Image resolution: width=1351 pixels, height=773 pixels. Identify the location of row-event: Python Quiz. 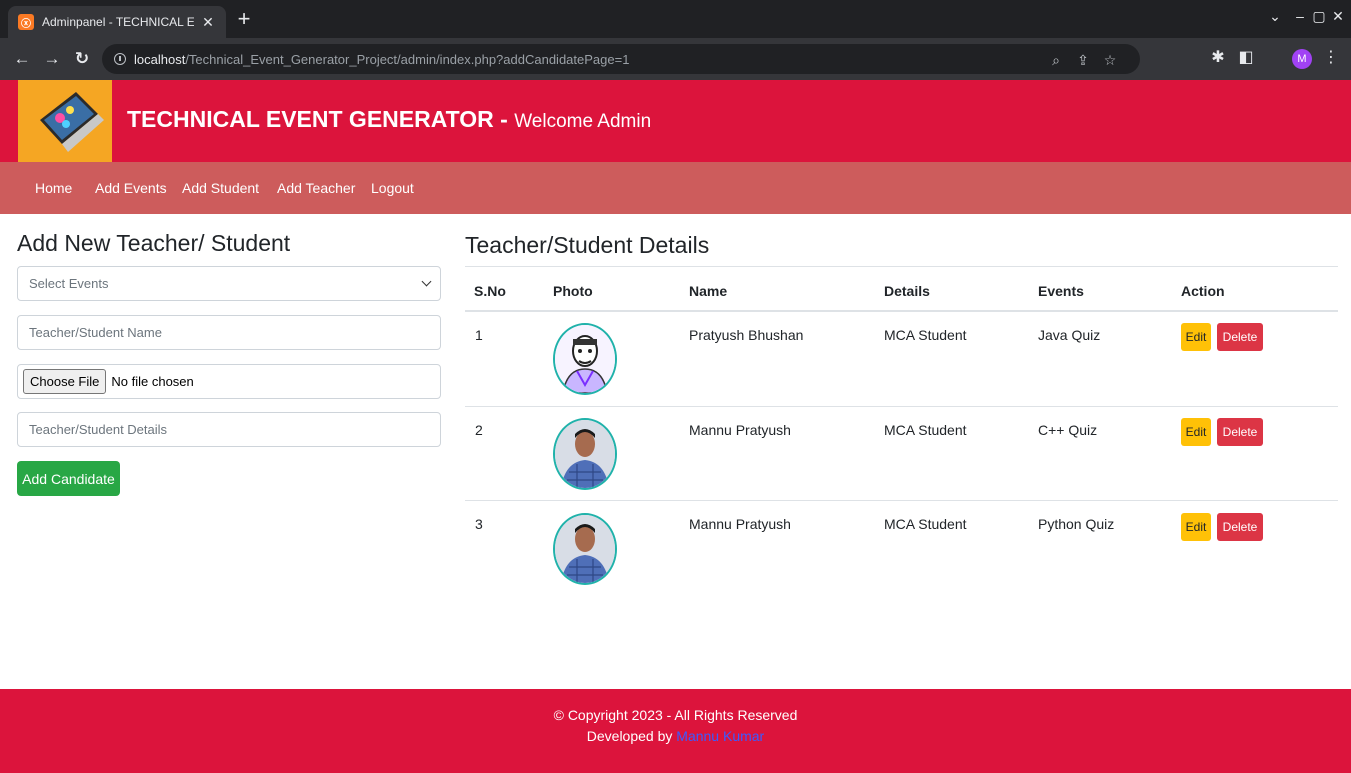
(1076, 524).